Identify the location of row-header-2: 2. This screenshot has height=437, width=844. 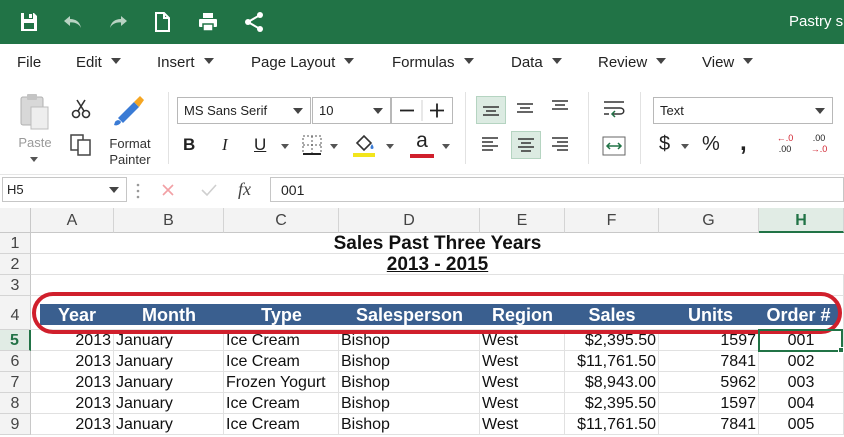
(15, 264).